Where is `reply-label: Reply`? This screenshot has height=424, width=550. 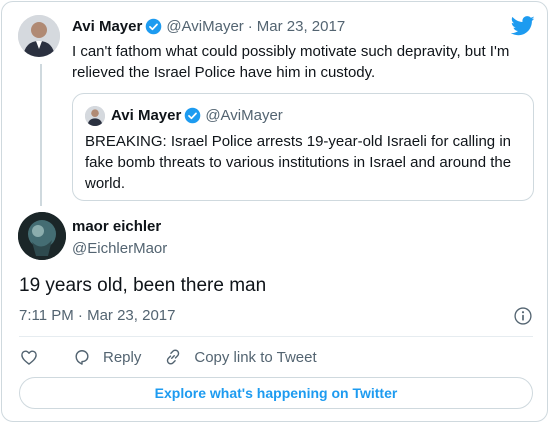 reply-label: Reply is located at coordinates (122, 357).